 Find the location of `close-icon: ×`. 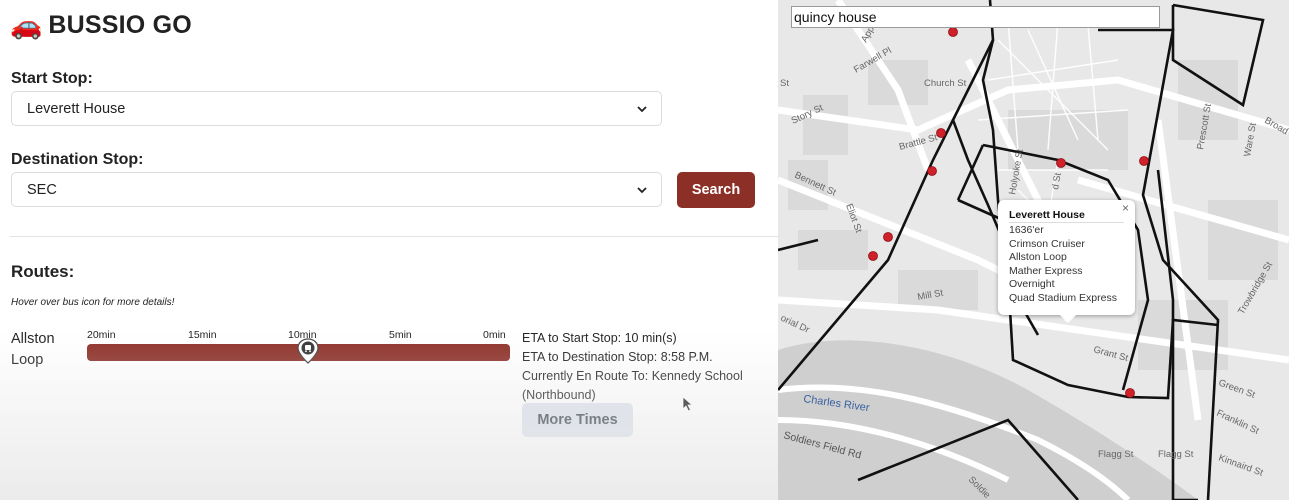

close-icon: × is located at coordinates (1125, 208).